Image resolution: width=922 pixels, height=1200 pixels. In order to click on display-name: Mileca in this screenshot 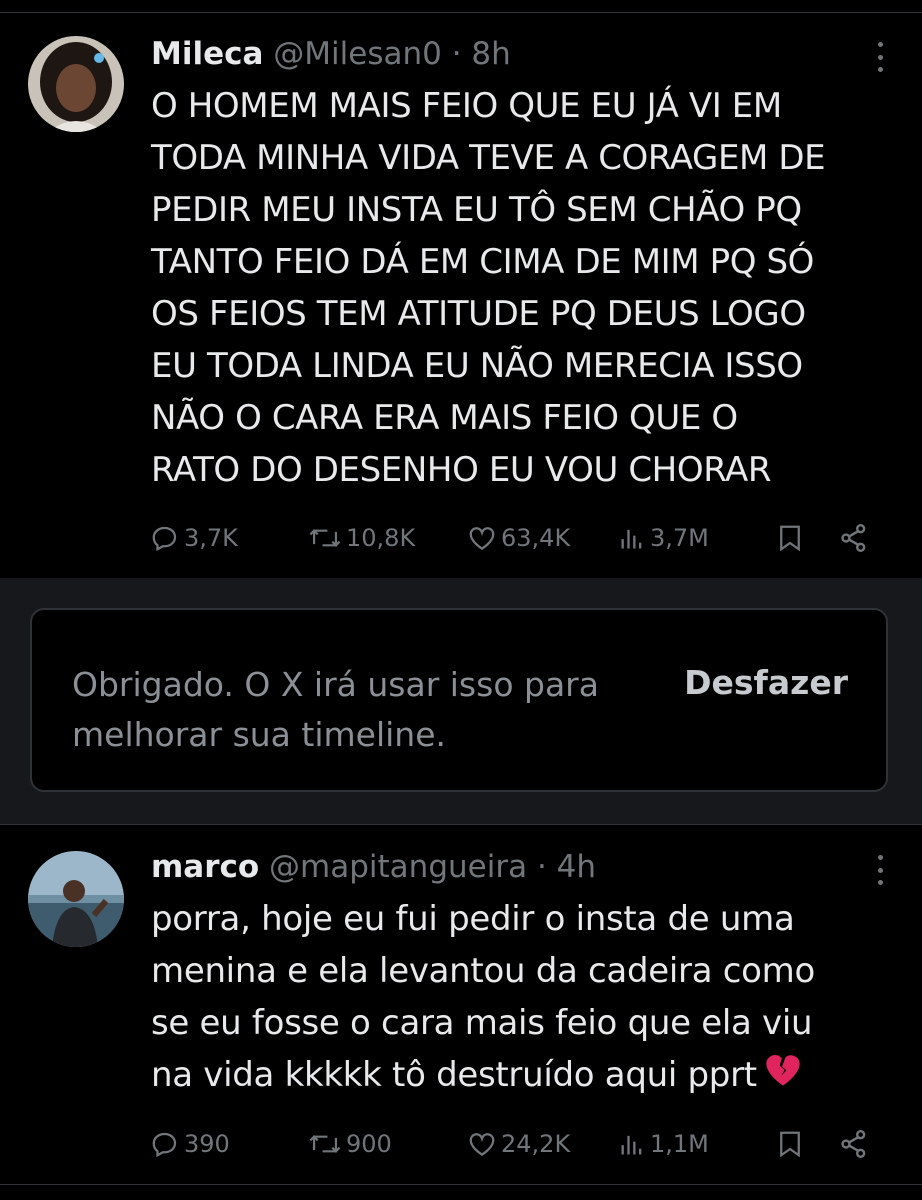, I will do `click(207, 54)`.